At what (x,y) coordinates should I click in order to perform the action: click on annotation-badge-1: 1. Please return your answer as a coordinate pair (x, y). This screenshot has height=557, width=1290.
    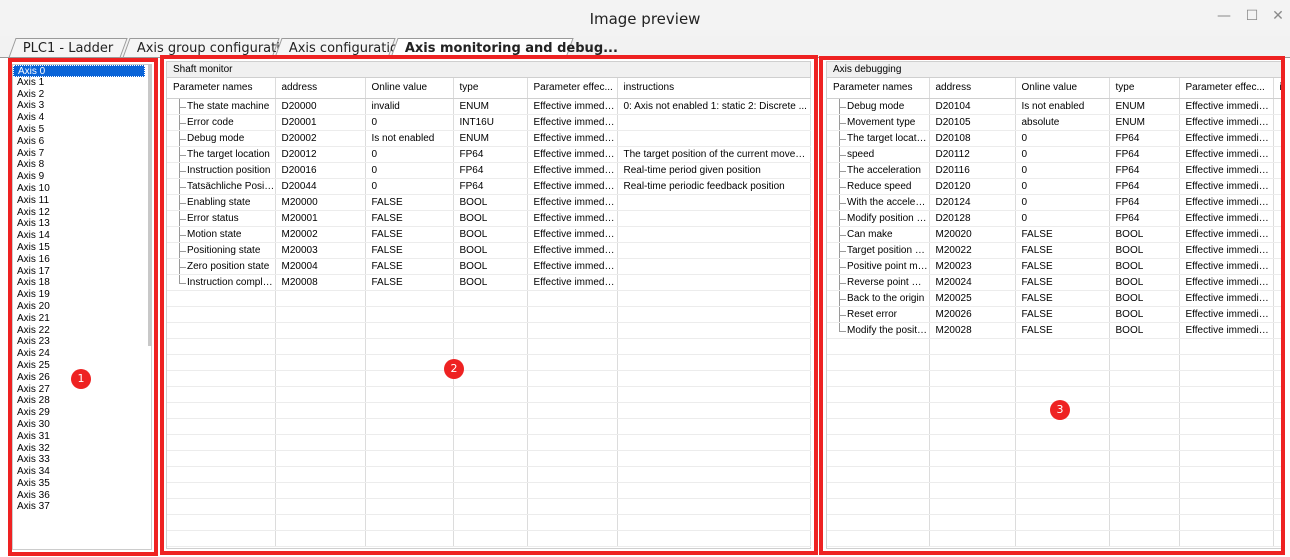
    Looking at the image, I should click on (81, 379).